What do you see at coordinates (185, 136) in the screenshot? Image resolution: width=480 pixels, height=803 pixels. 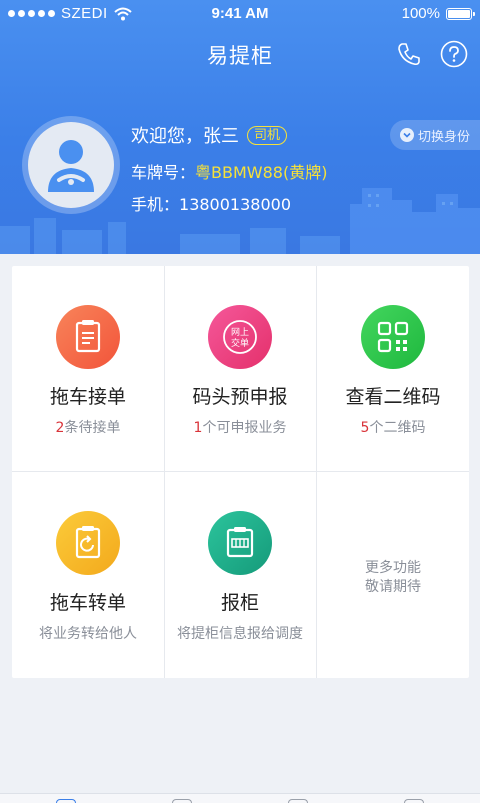 I see `greeting-text: 欢迎您，张三` at bounding box center [185, 136].